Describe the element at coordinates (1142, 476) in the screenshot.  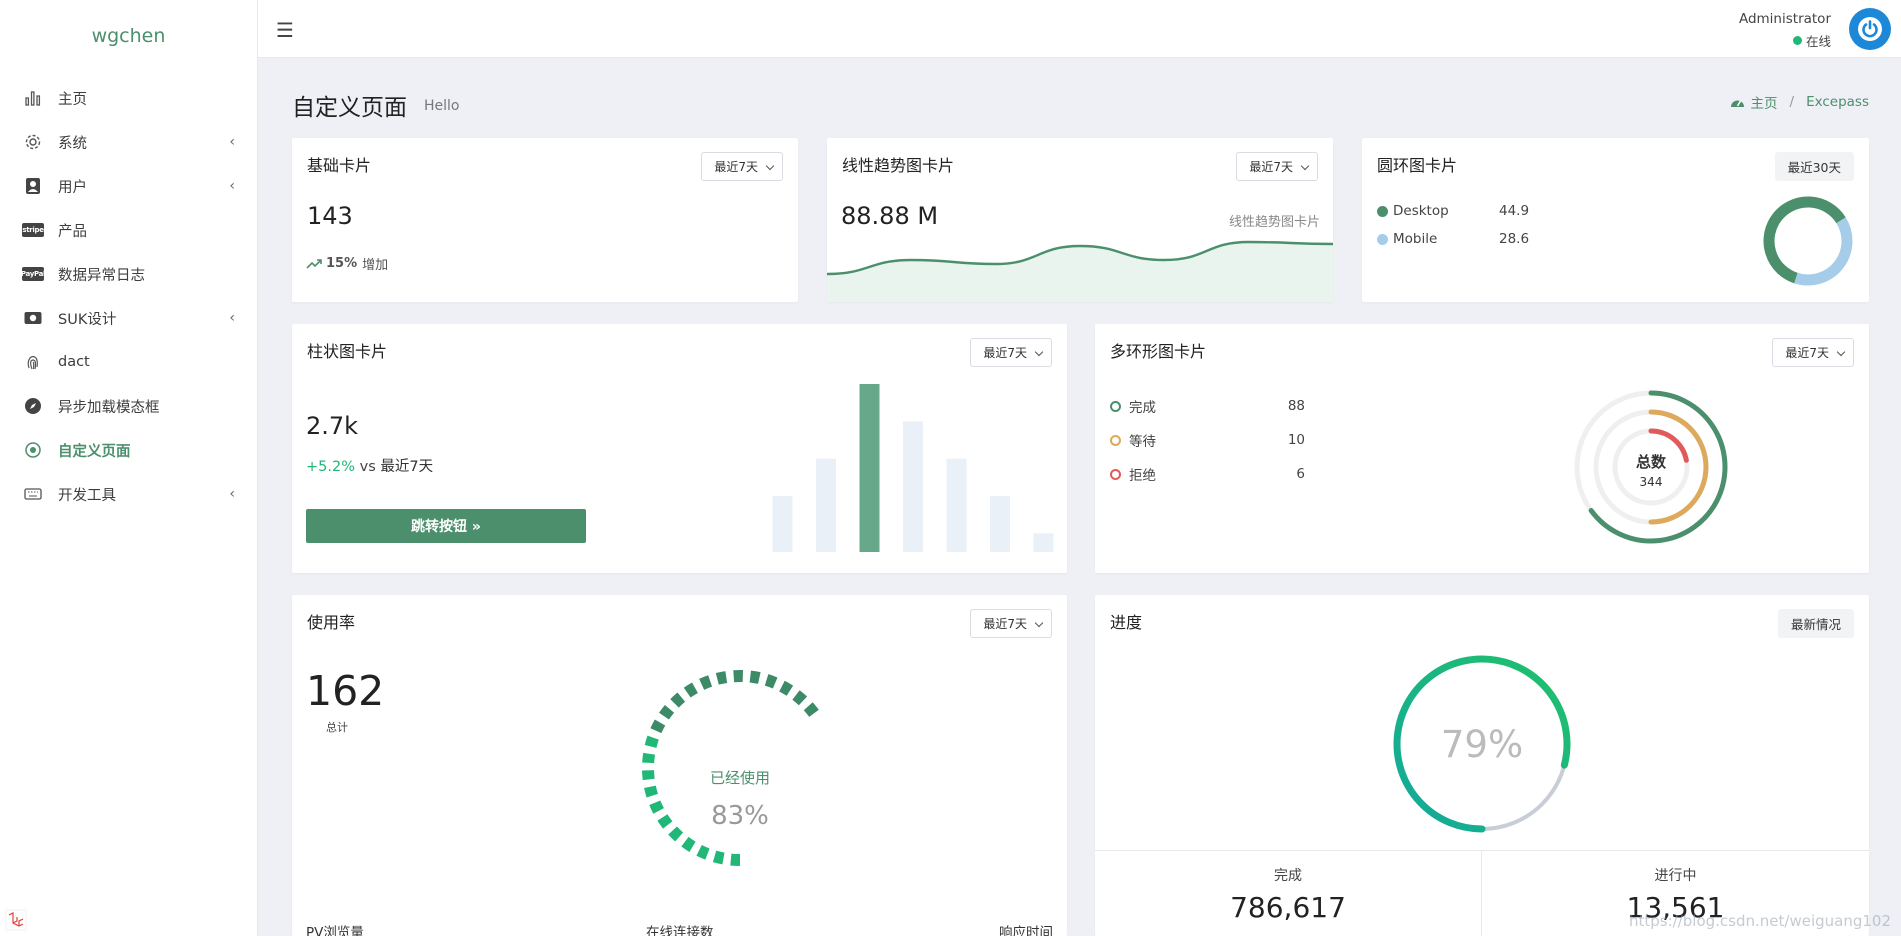
I see `legend-label: 拒绝` at that location.